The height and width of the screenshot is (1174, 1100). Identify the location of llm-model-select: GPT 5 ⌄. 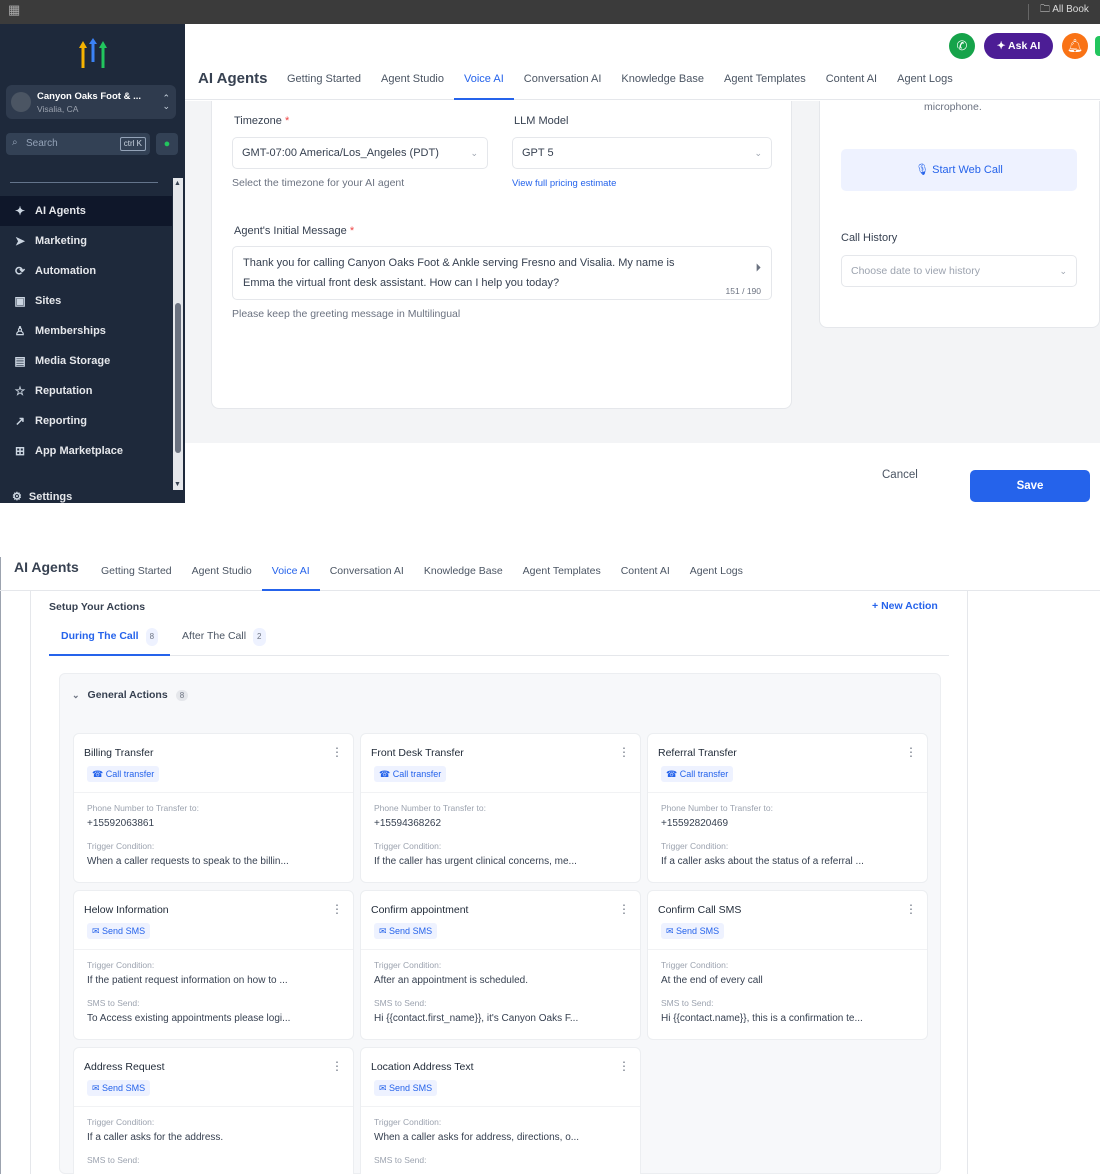
(642, 153).